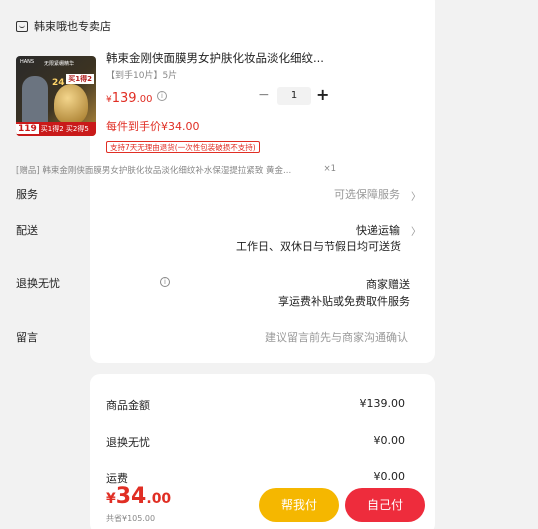  I want to click on shop-name: 韩束哦也专卖店, so click(72, 26).